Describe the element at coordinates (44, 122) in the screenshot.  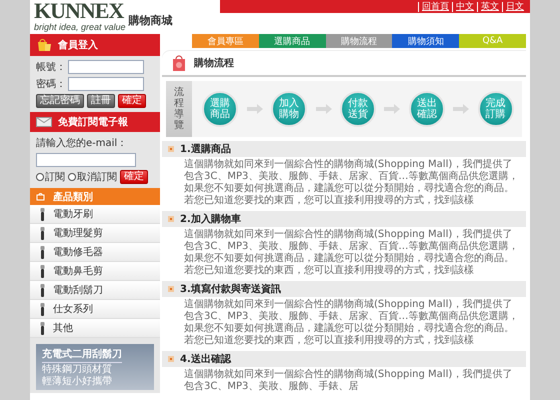
I see `envelope-icon` at that location.